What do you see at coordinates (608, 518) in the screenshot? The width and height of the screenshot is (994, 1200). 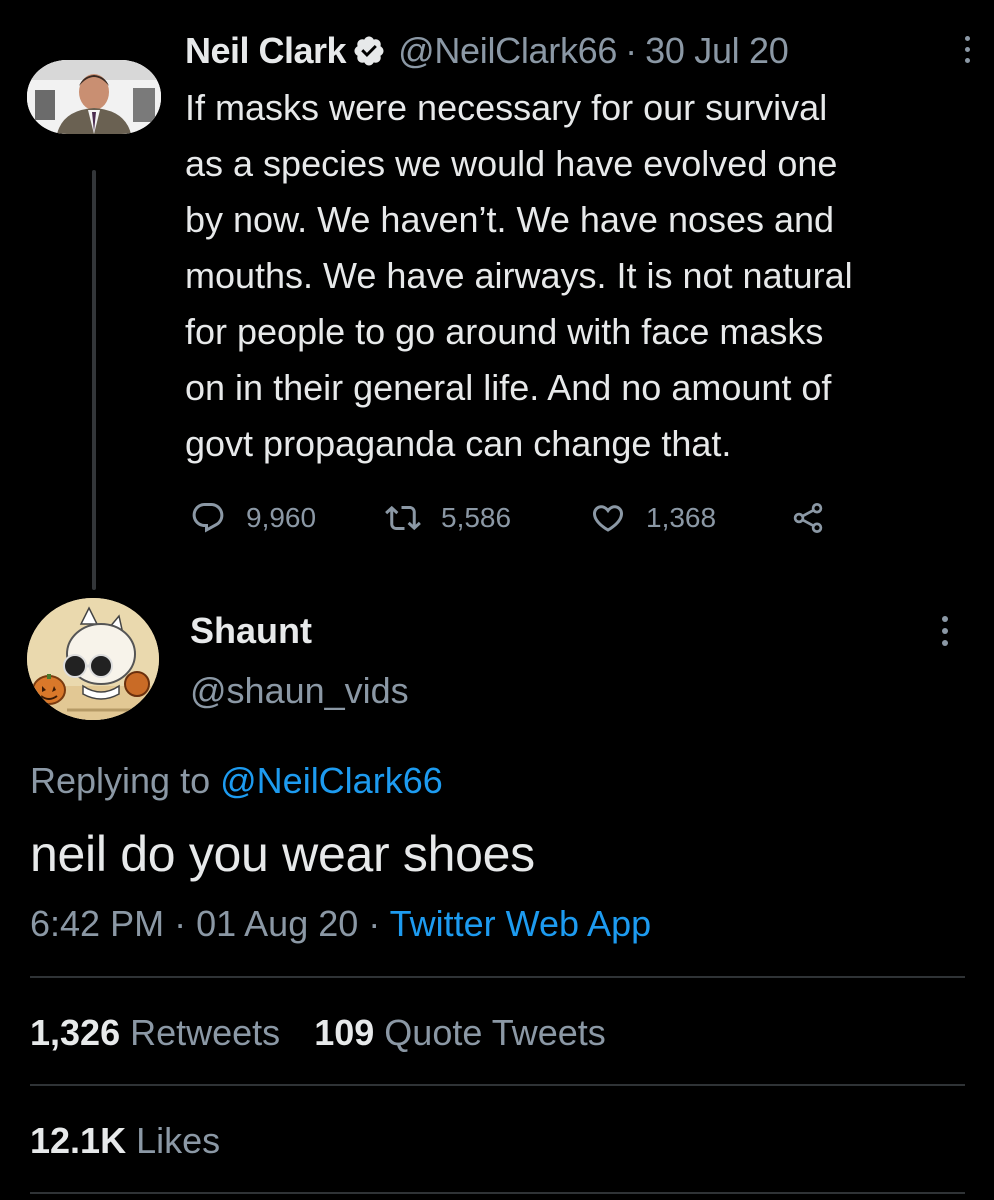 I see `heart-icon` at bounding box center [608, 518].